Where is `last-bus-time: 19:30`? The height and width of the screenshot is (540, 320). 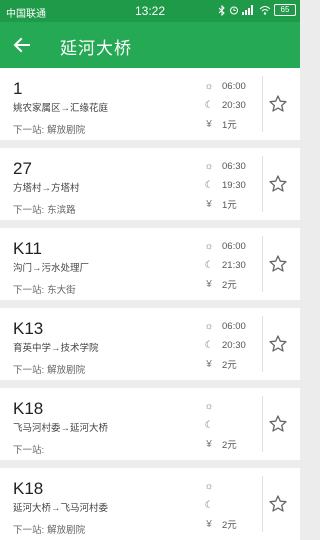
last-bus-time: 19:30 is located at coordinates (234, 185).